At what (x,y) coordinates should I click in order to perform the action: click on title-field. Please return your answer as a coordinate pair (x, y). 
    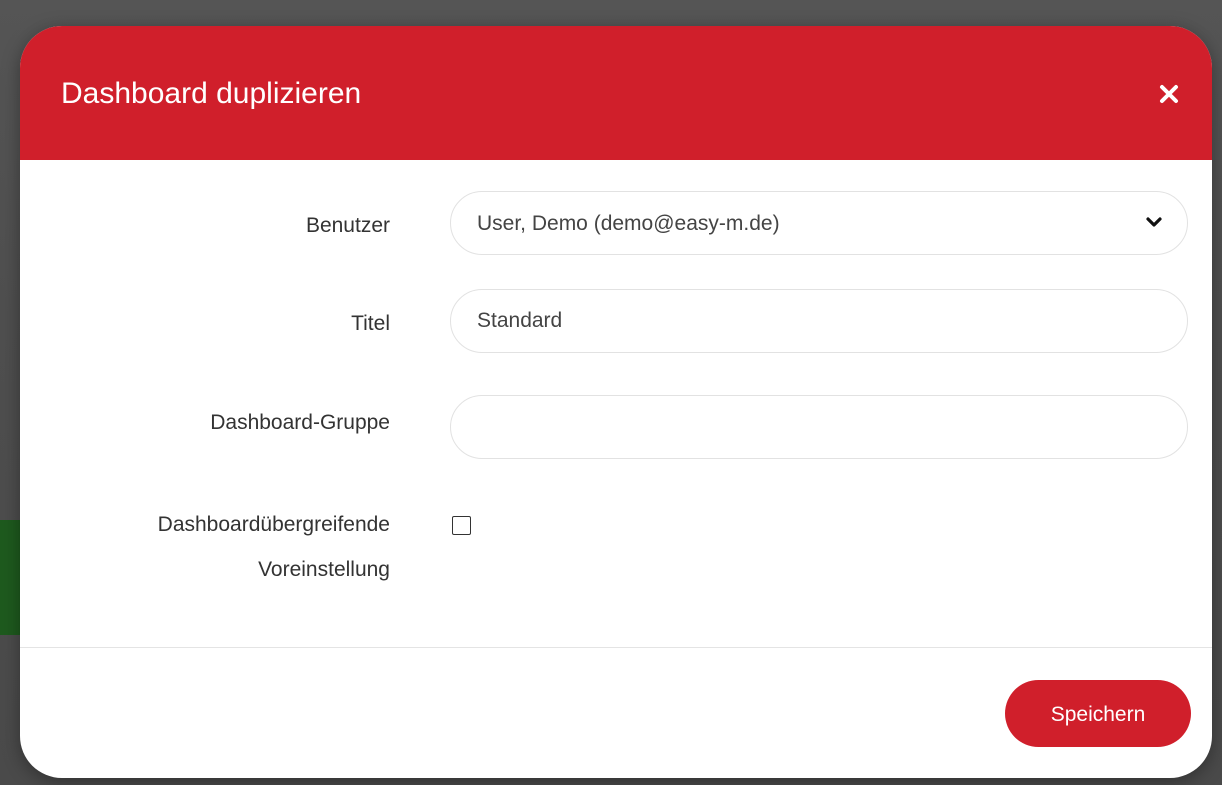
    Looking at the image, I should click on (819, 321).